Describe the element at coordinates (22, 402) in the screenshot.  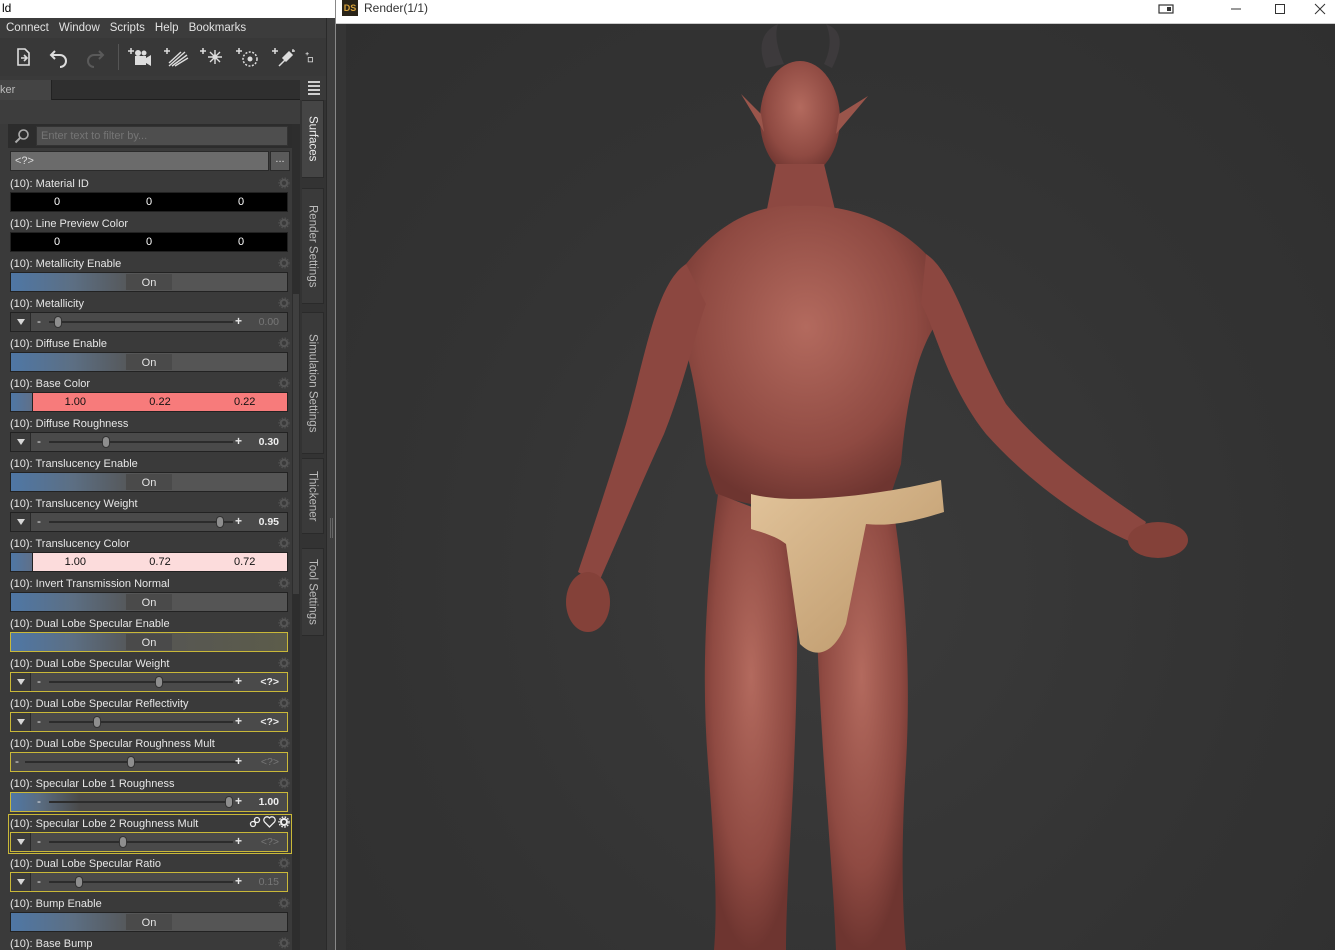
I see `color-map-button` at that location.